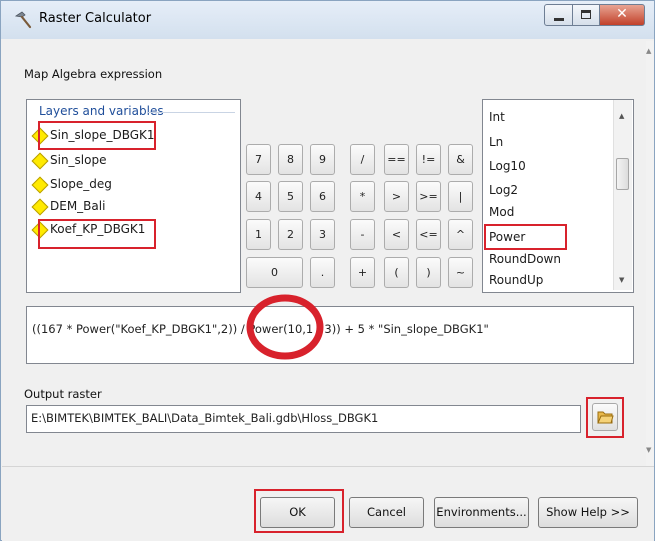 The width and height of the screenshot is (655, 541). I want to click on maximize-icon, so click(586, 14).